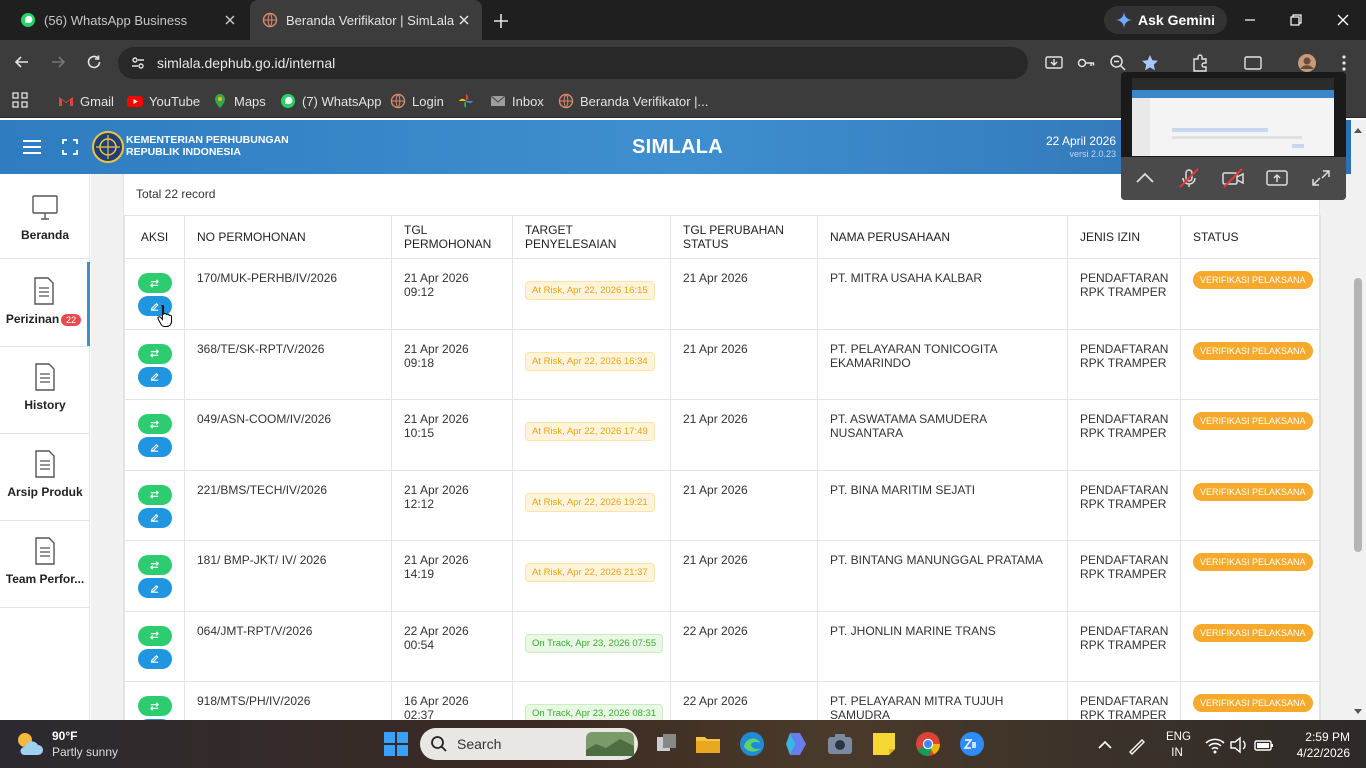 The width and height of the screenshot is (1366, 768). What do you see at coordinates (590, 431) in the screenshot?
I see `target-status-pill: At Risk, Apr 22, 2026 17:49` at bounding box center [590, 431].